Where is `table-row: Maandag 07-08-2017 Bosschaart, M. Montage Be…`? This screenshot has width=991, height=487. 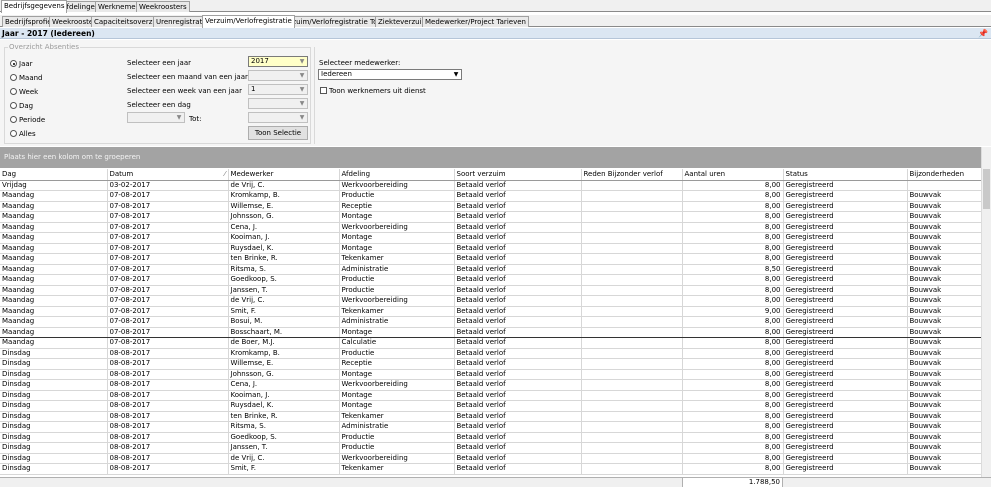
table-row: Maandag 07-08-2017 Bosschaart, M. Montage Be… is located at coordinates (490, 332).